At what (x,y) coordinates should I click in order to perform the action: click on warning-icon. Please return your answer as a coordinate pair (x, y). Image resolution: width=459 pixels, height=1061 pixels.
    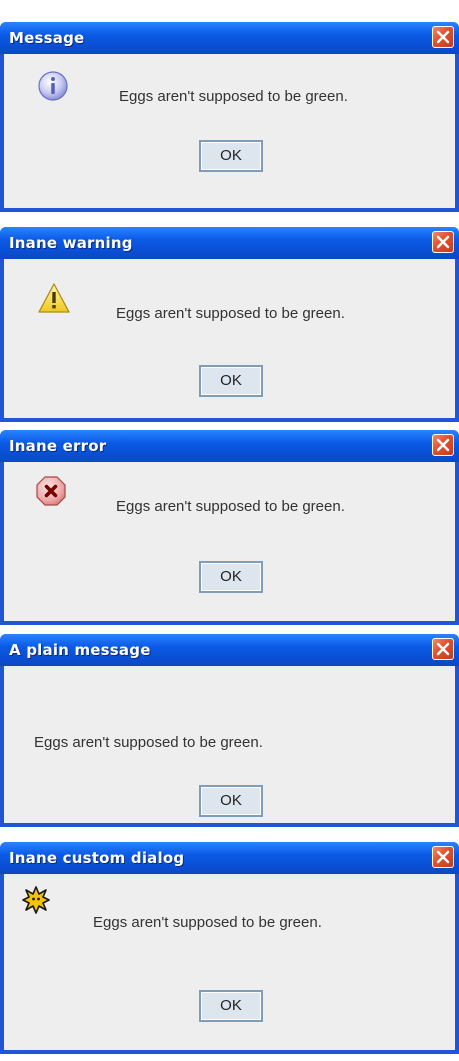
    Looking at the image, I should click on (54, 298).